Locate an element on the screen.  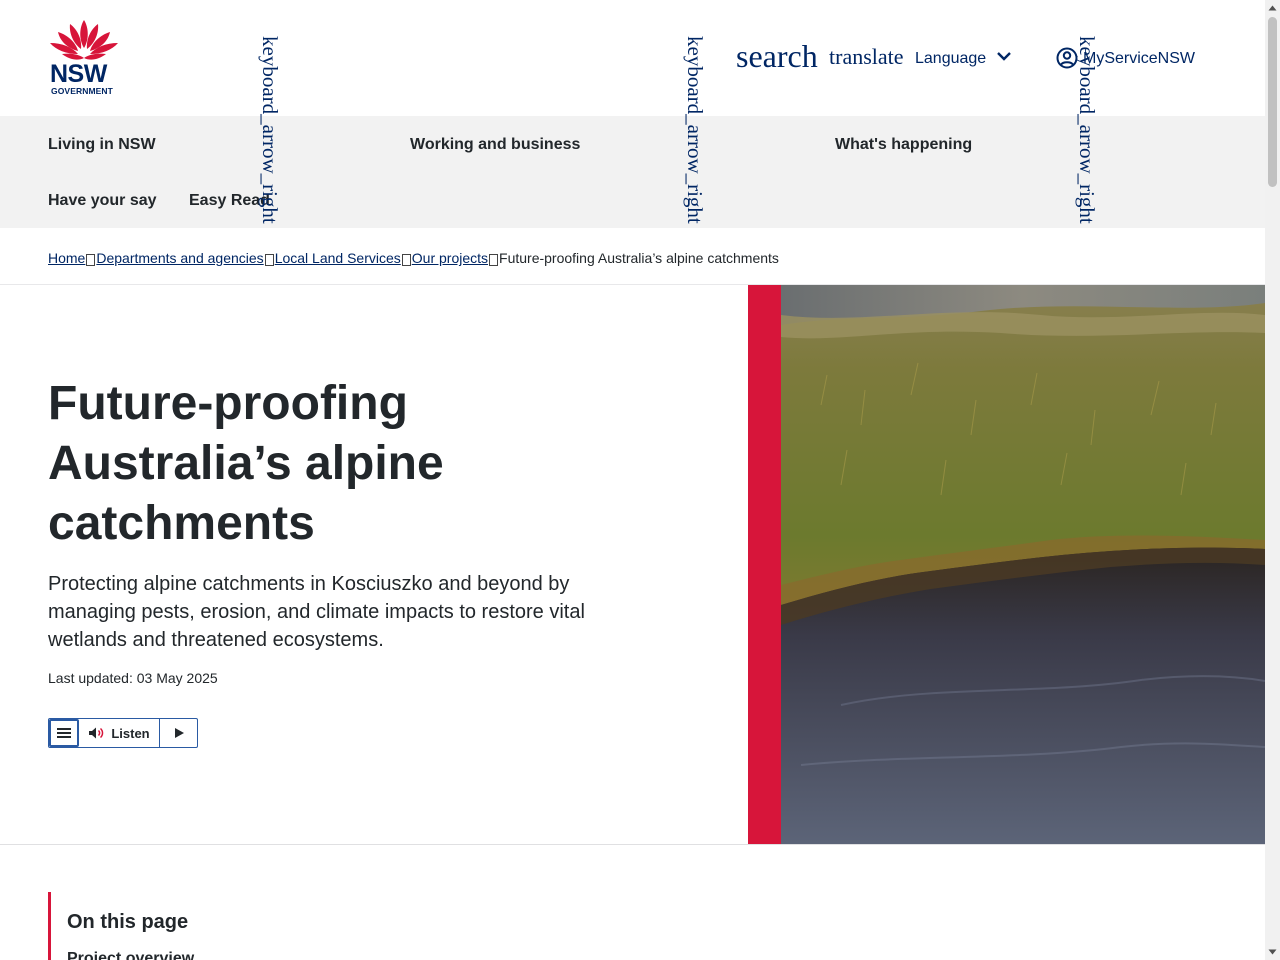
myservicensw-link: MyServiceNSW is located at coordinates (1139, 59).